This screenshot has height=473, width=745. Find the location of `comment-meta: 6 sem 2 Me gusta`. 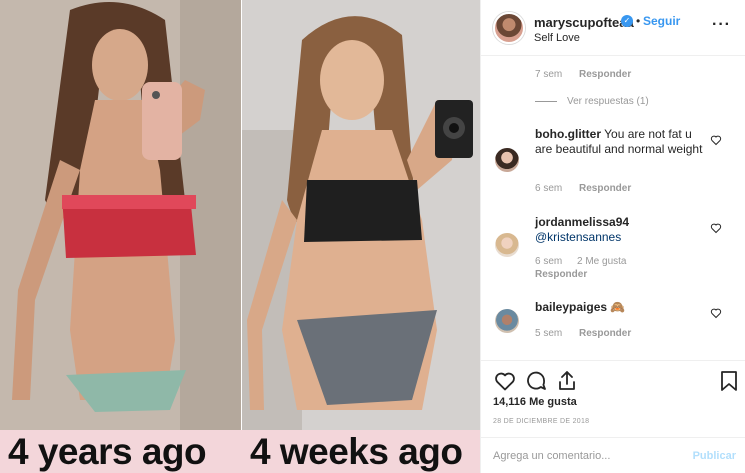

comment-meta: 6 sem 2 Me gusta is located at coordinates (581, 261).